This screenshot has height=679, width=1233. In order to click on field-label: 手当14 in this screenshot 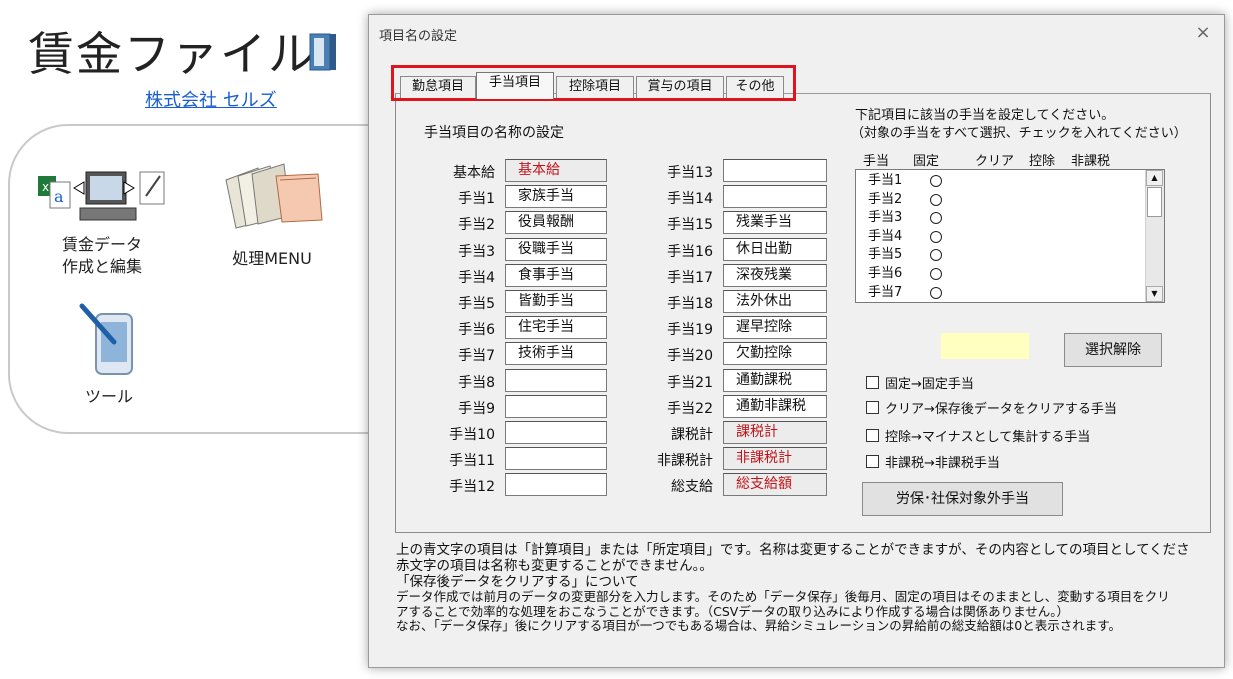, I will do `click(690, 199)`.